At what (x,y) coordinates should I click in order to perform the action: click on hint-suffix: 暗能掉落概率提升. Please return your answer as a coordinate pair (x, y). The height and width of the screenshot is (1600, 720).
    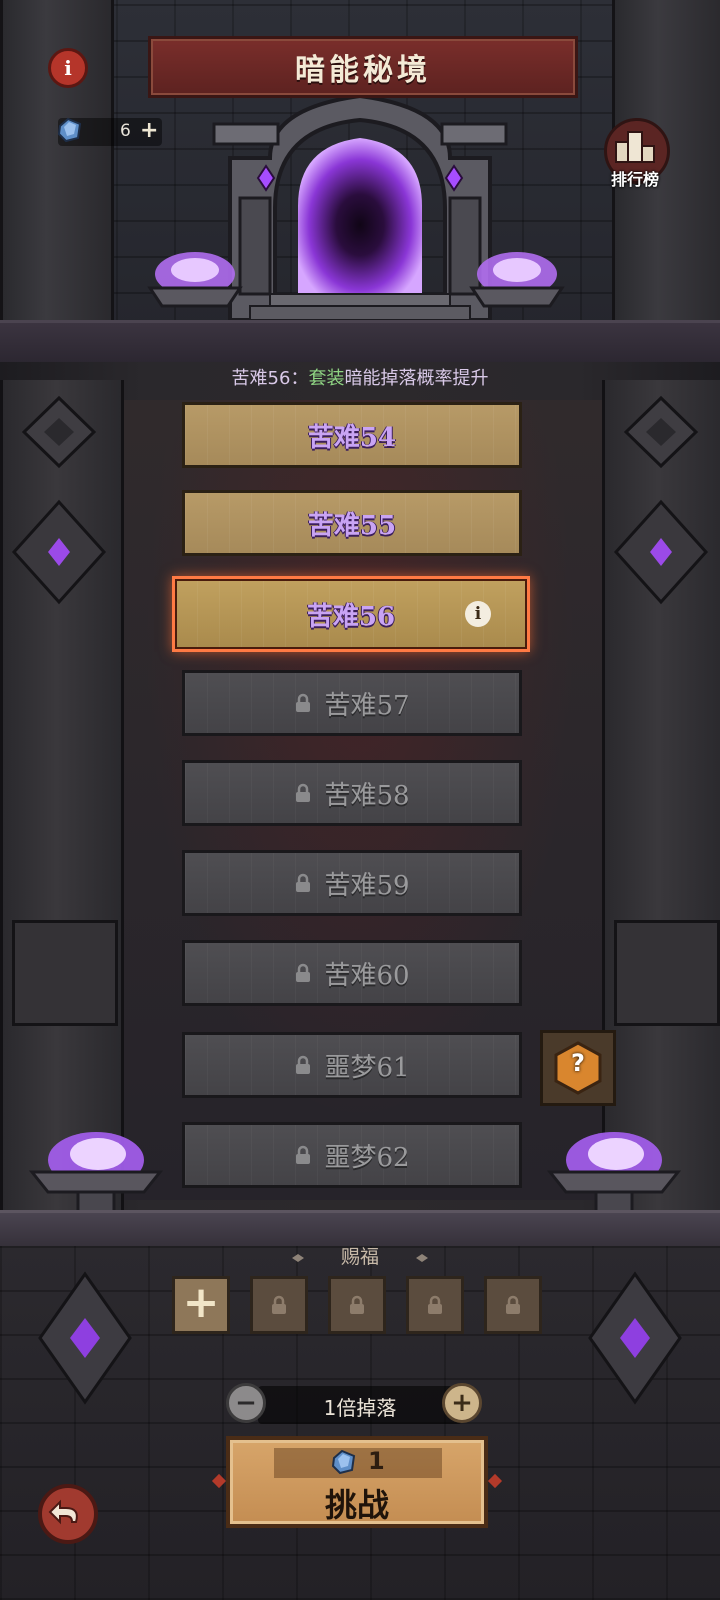
    Looking at the image, I should click on (416, 378).